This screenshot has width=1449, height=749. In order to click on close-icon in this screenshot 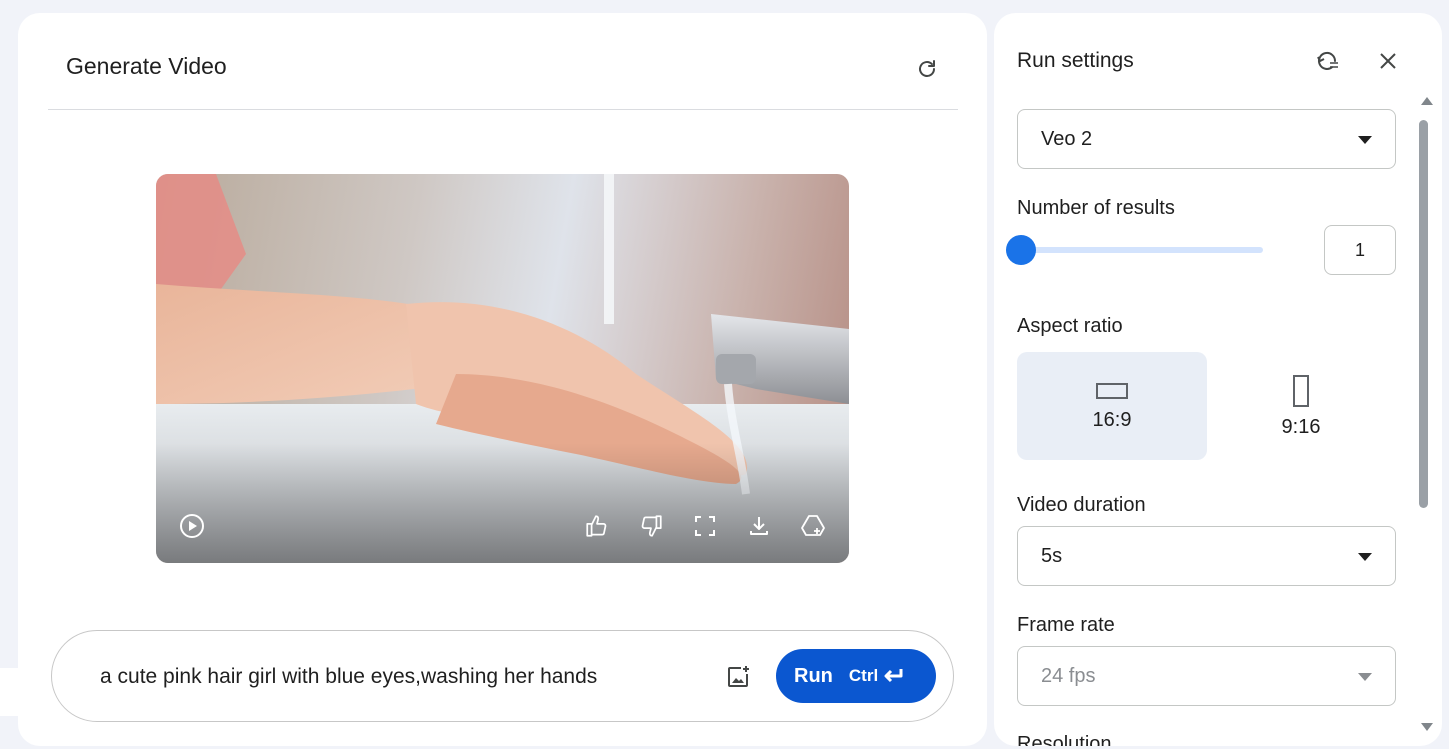, I will do `click(1388, 61)`.